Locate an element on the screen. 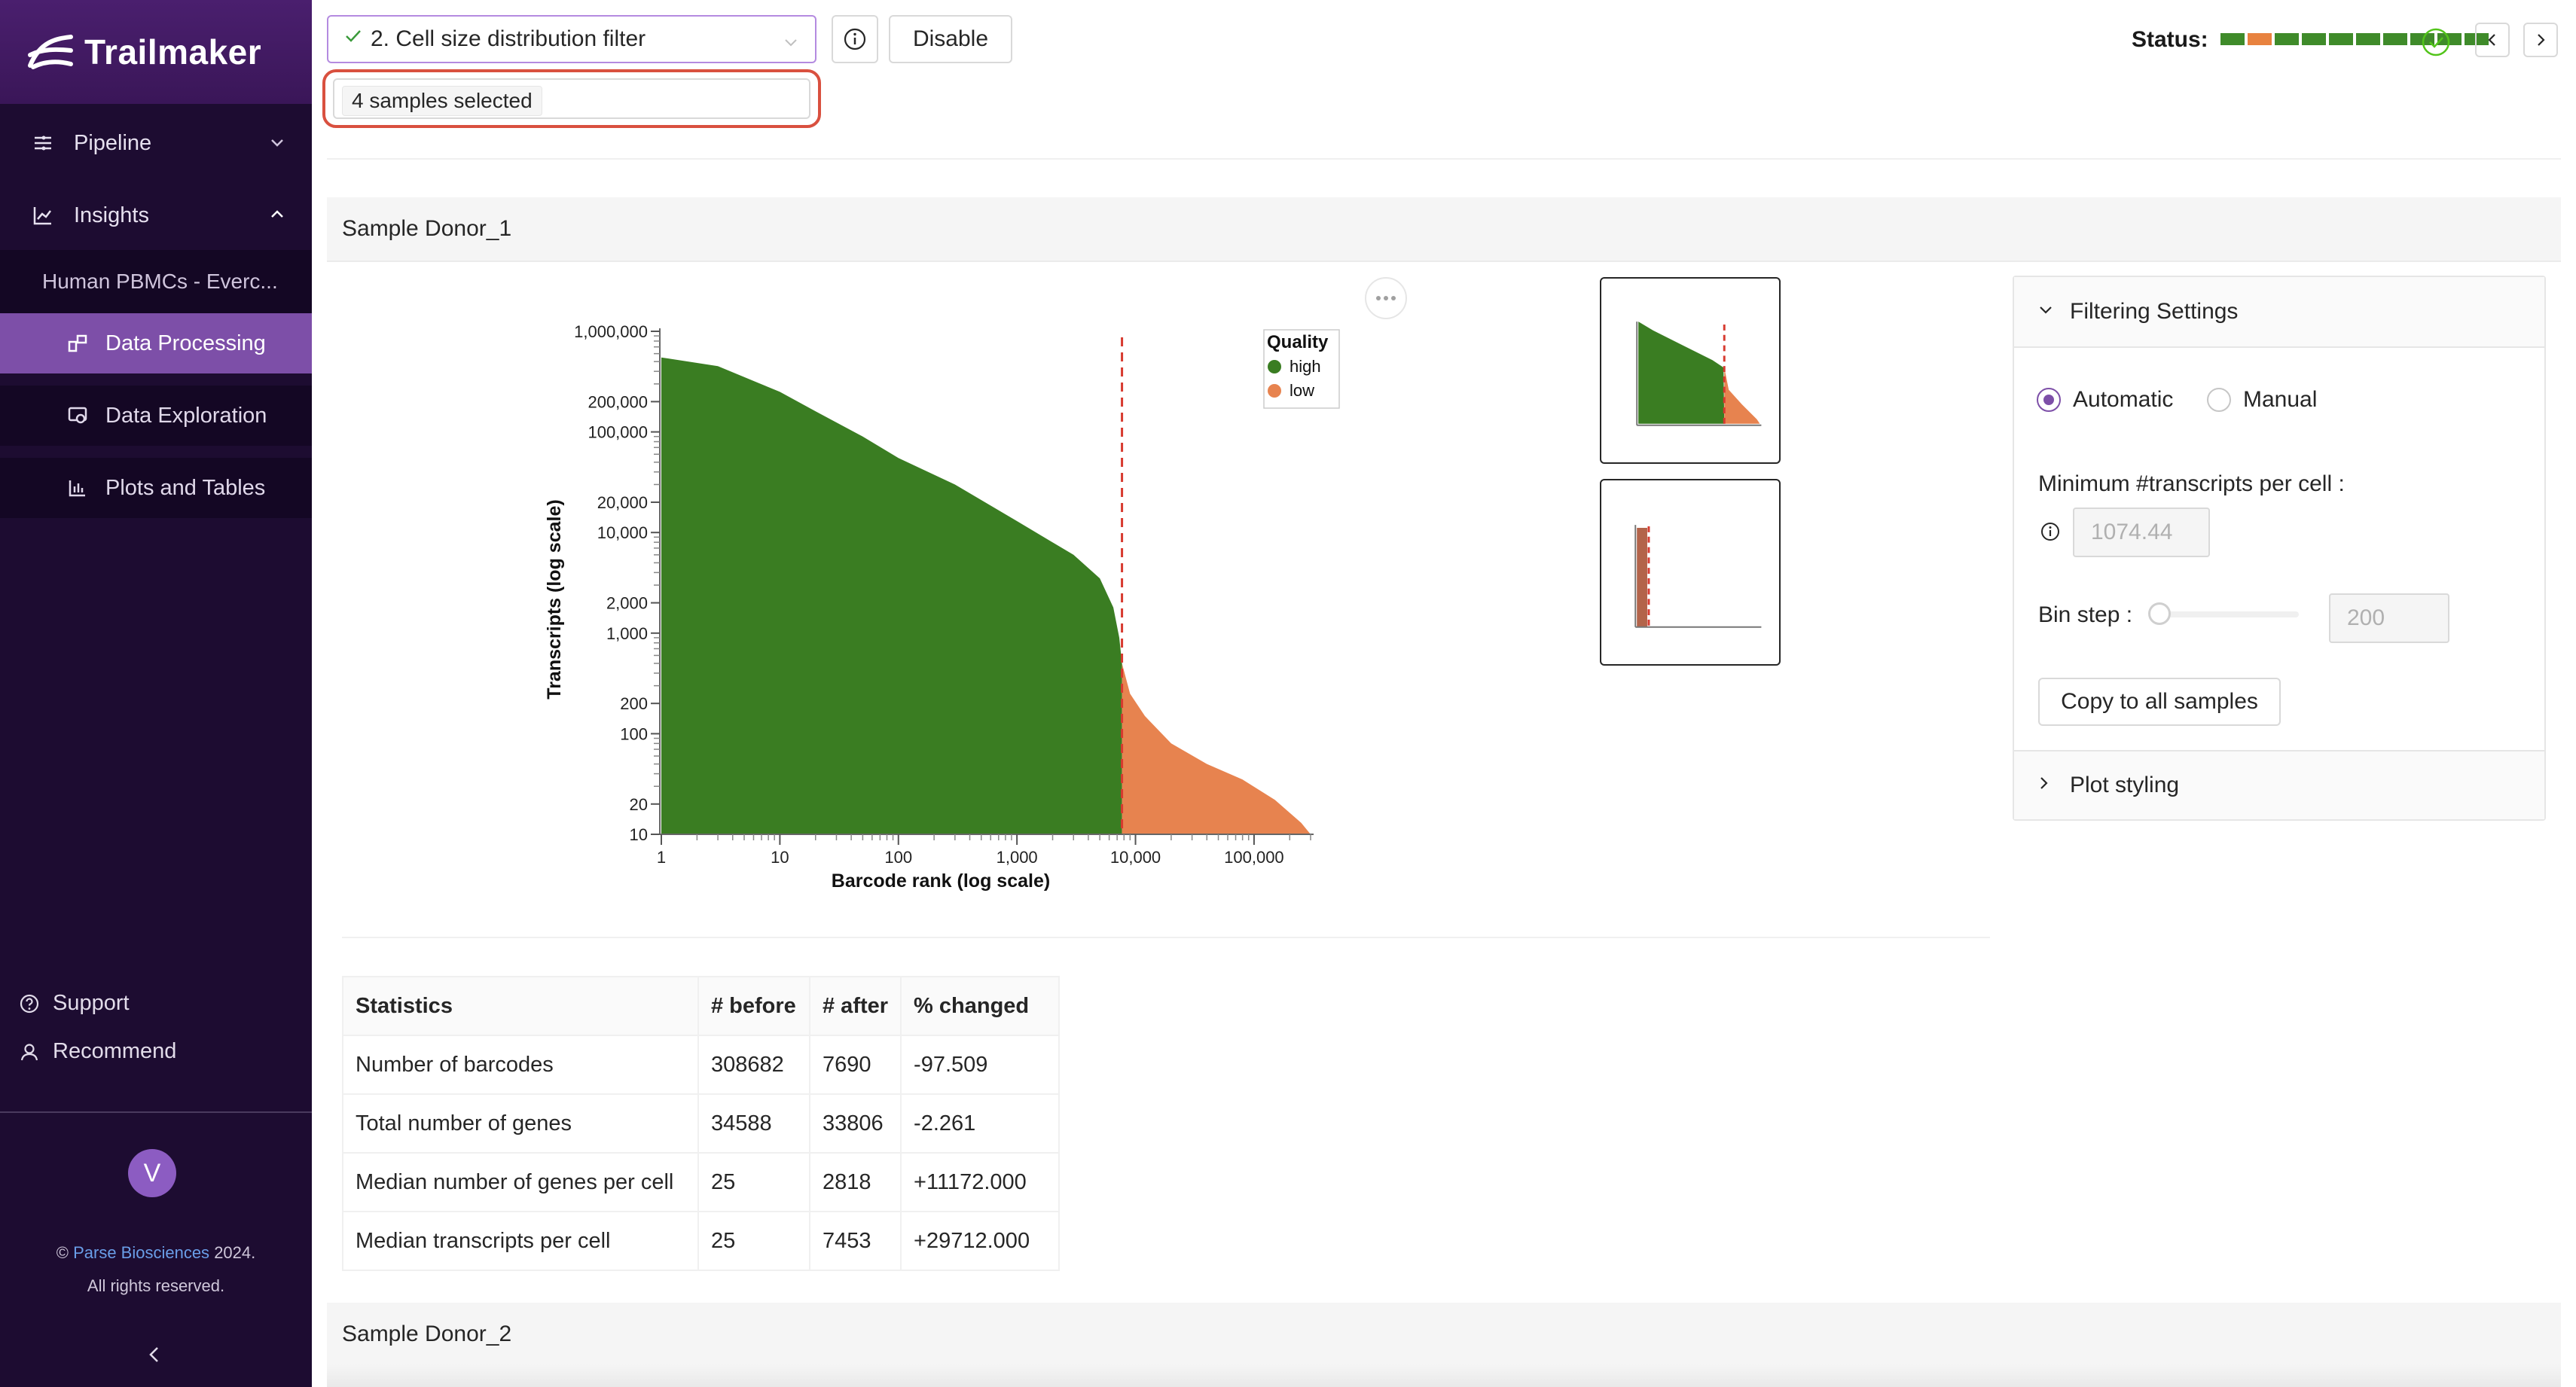  chevron-left-icon is located at coordinates (2492, 40).